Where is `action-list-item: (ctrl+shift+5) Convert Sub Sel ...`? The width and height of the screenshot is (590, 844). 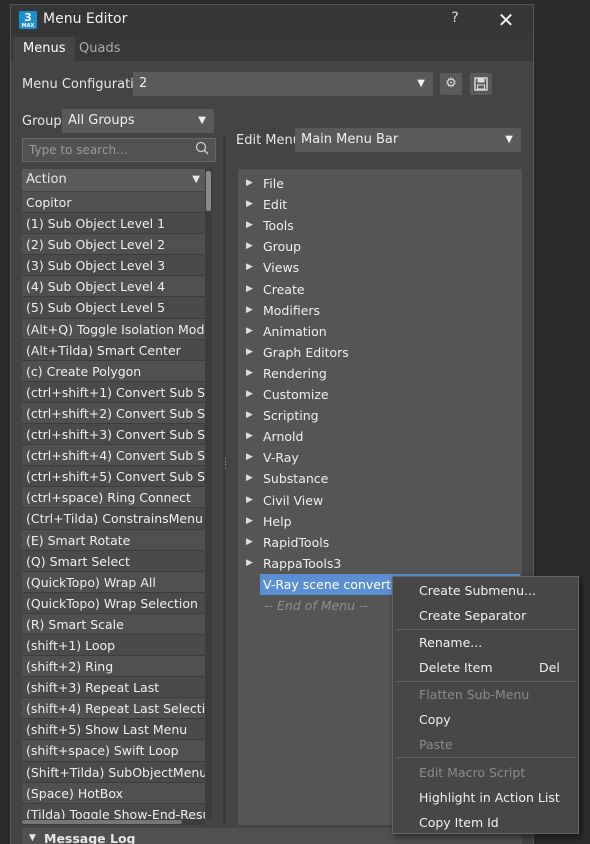
action-list-item: (ctrl+shift+5) Convert Sub Sel ... is located at coordinates (114, 477).